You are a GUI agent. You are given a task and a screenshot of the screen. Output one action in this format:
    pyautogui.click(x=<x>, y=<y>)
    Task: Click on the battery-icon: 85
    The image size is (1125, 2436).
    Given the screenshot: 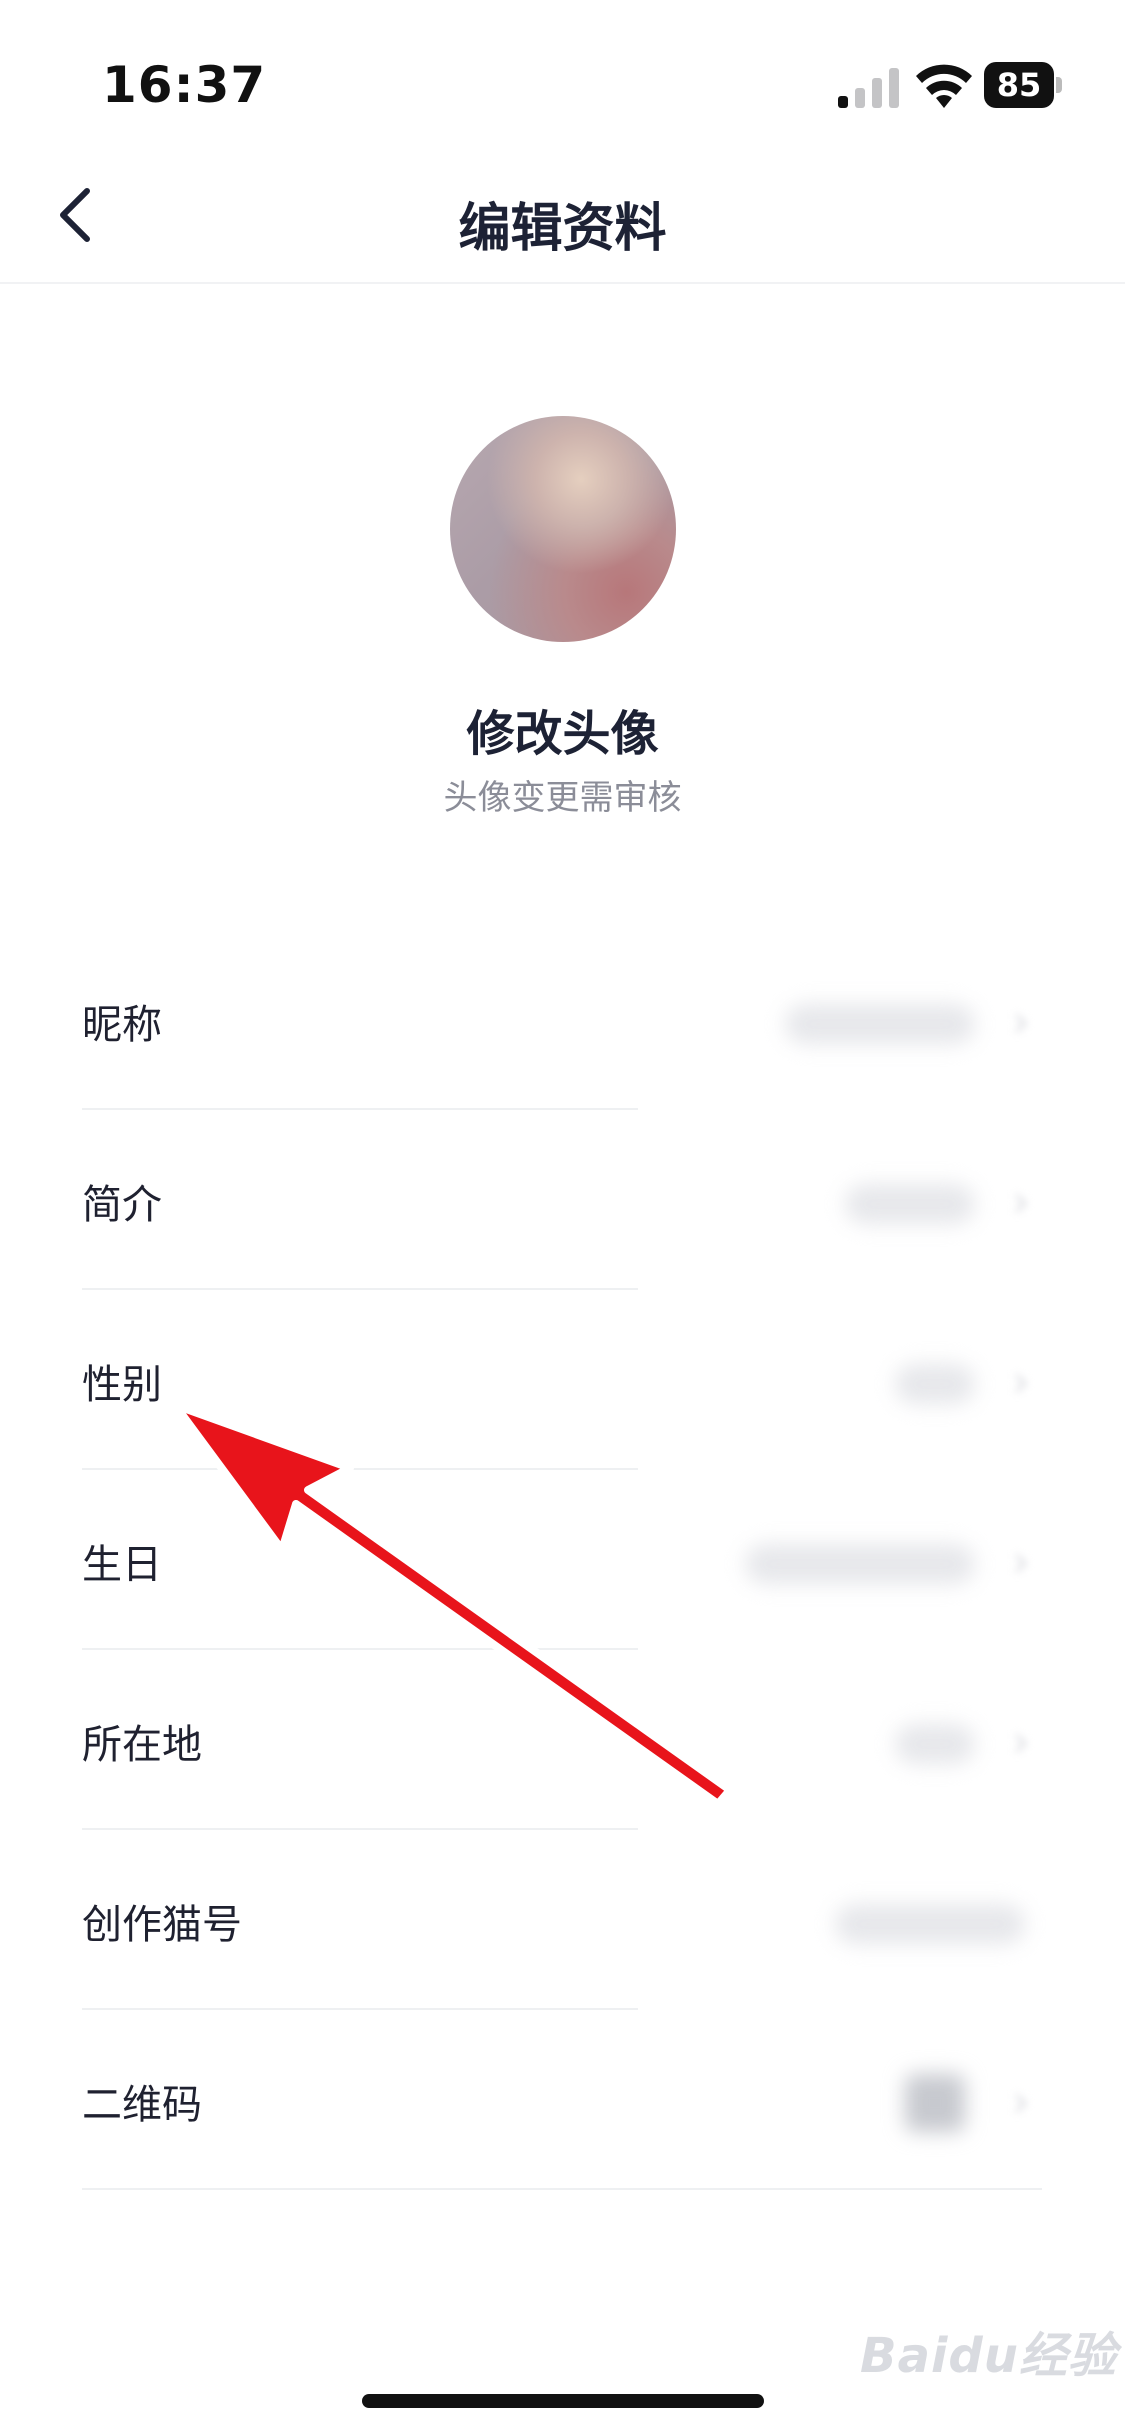 What is the action you would take?
    pyautogui.click(x=1024, y=87)
    